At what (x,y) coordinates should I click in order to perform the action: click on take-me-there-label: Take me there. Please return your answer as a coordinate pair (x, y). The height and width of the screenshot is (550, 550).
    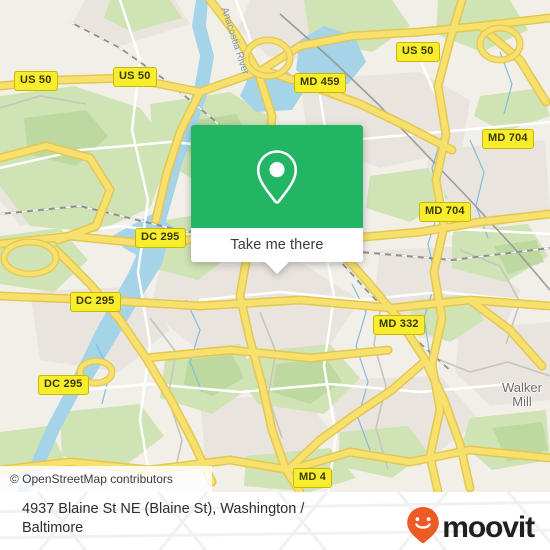
    Looking at the image, I should click on (277, 245).